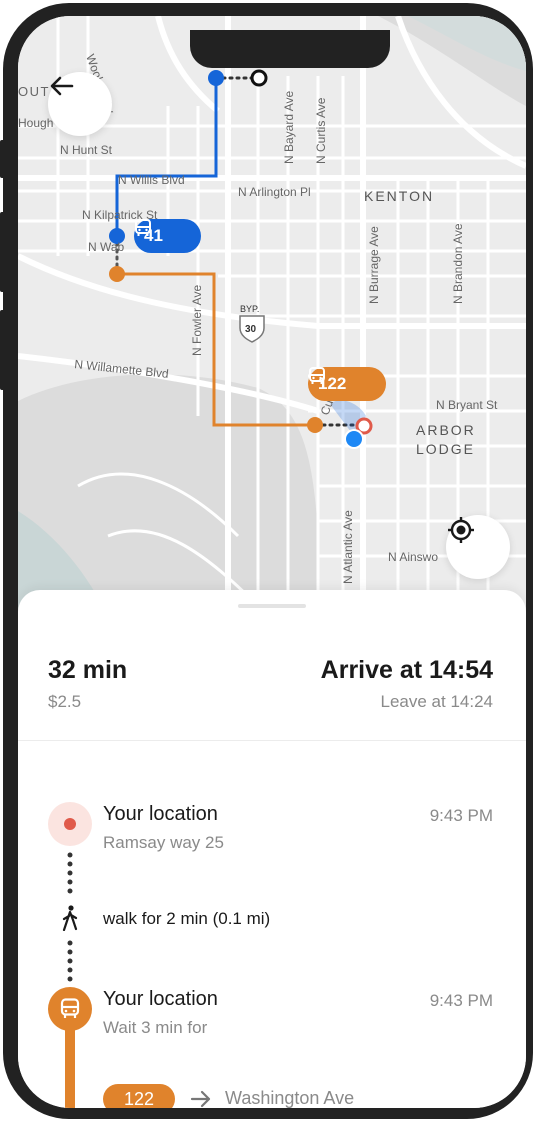 This screenshot has width=540, height=1124. I want to click on route-destination: Washington Ave, so click(290, 1098).